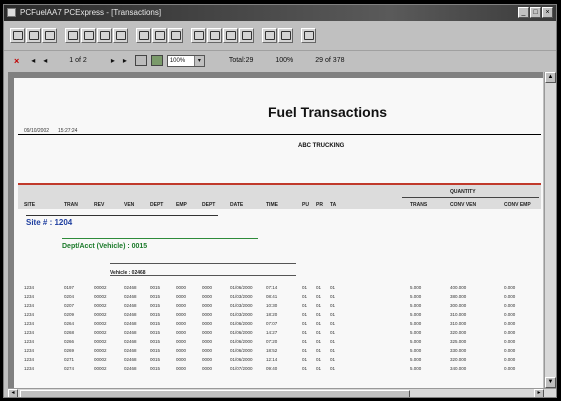 This screenshot has width=561, height=401. Describe the element at coordinates (198, 60) in the screenshot. I see `chevron-down-icon: ▾` at that location.